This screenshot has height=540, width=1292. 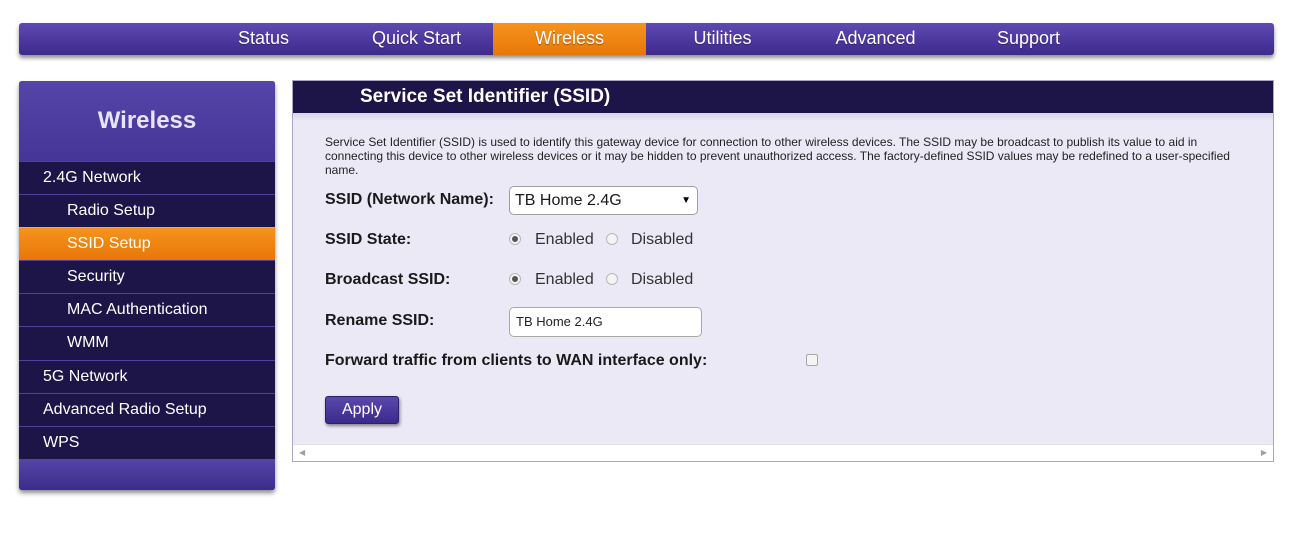 I want to click on sidebar-item-2-4g-network: 2.4G Network, so click(x=147, y=177).